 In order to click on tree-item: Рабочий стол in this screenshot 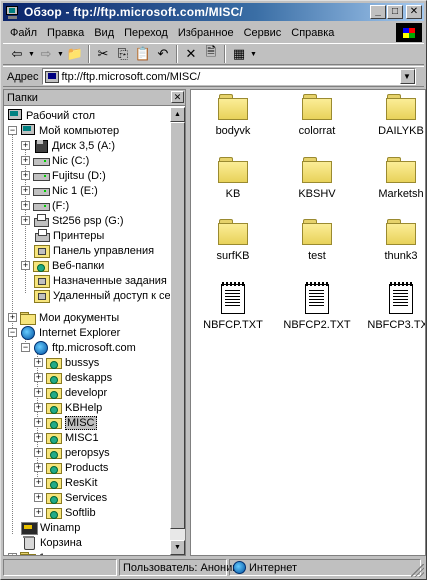, I will do `click(51, 115)`.